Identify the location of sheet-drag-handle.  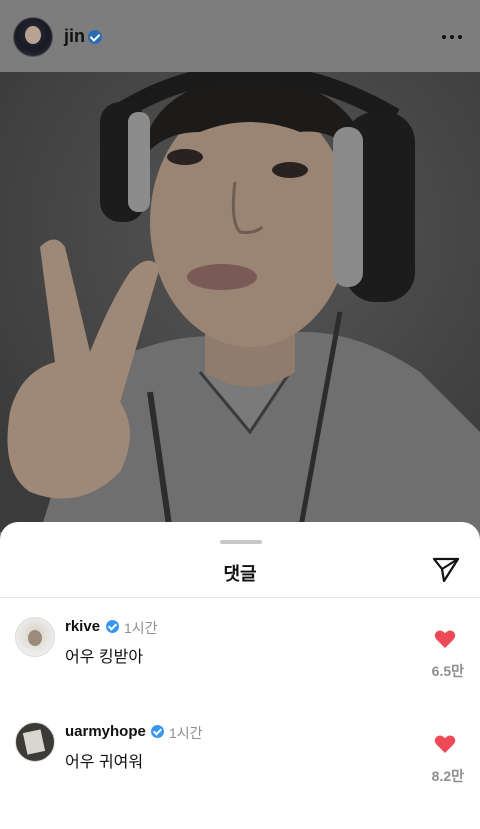
(241, 542).